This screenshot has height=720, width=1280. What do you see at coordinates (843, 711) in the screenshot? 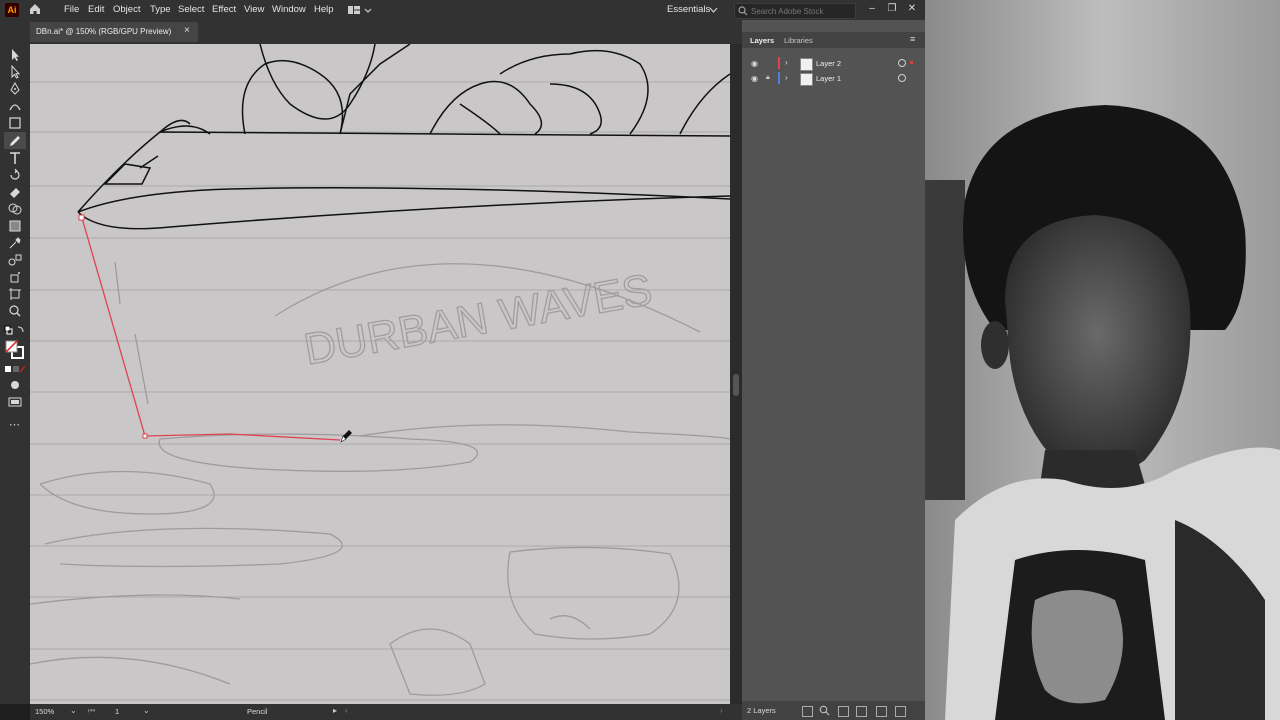
I see `clipping-mask-icon` at bounding box center [843, 711].